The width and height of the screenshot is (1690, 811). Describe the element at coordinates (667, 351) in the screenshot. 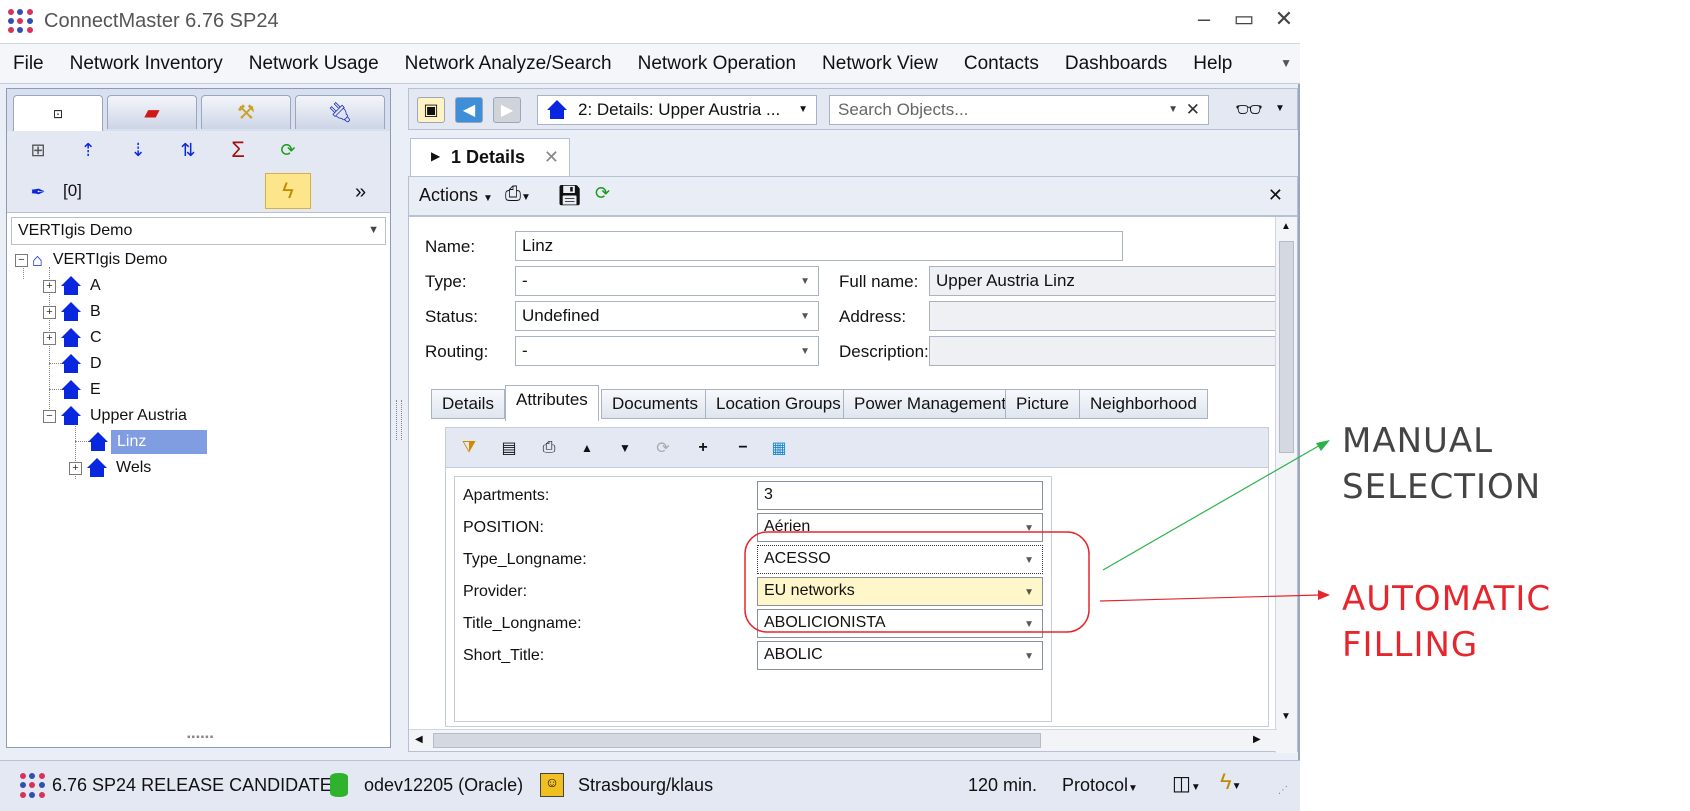

I see `routing-select: - ▼` at that location.